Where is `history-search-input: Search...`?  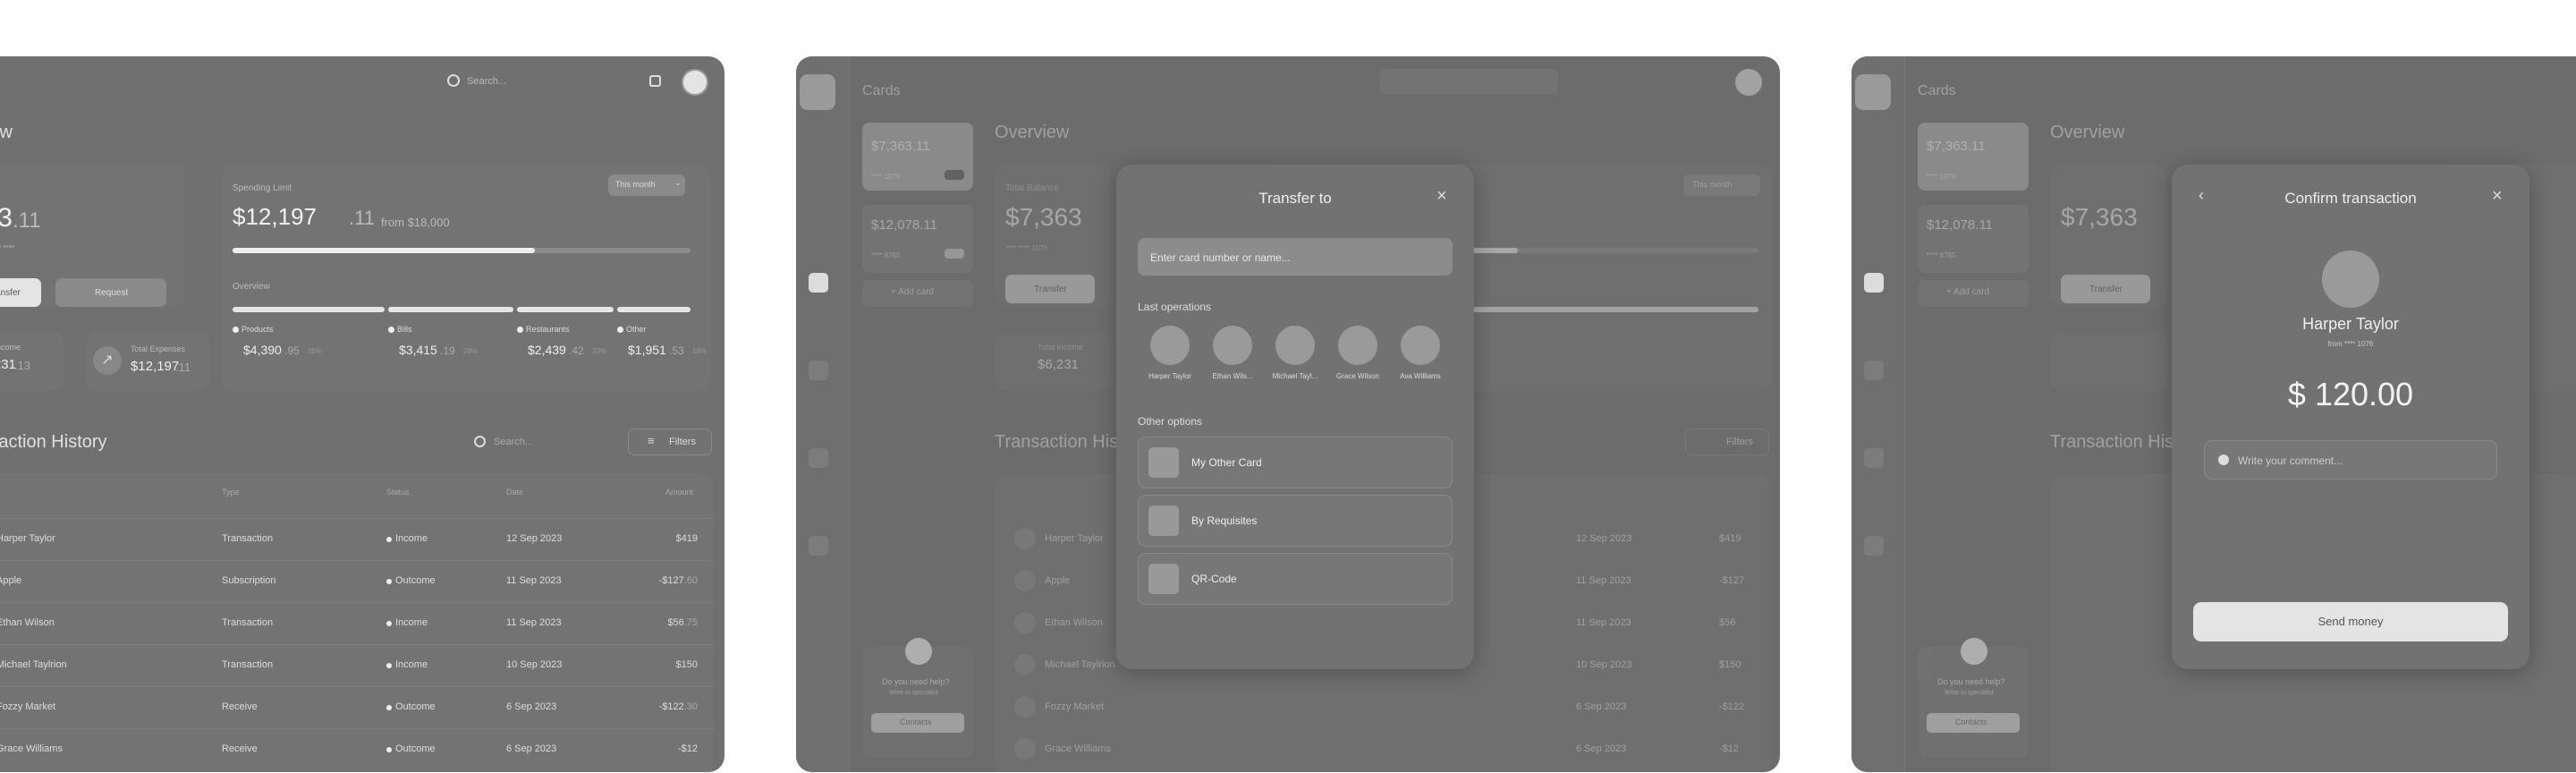
history-search-input: Search... is located at coordinates (513, 442).